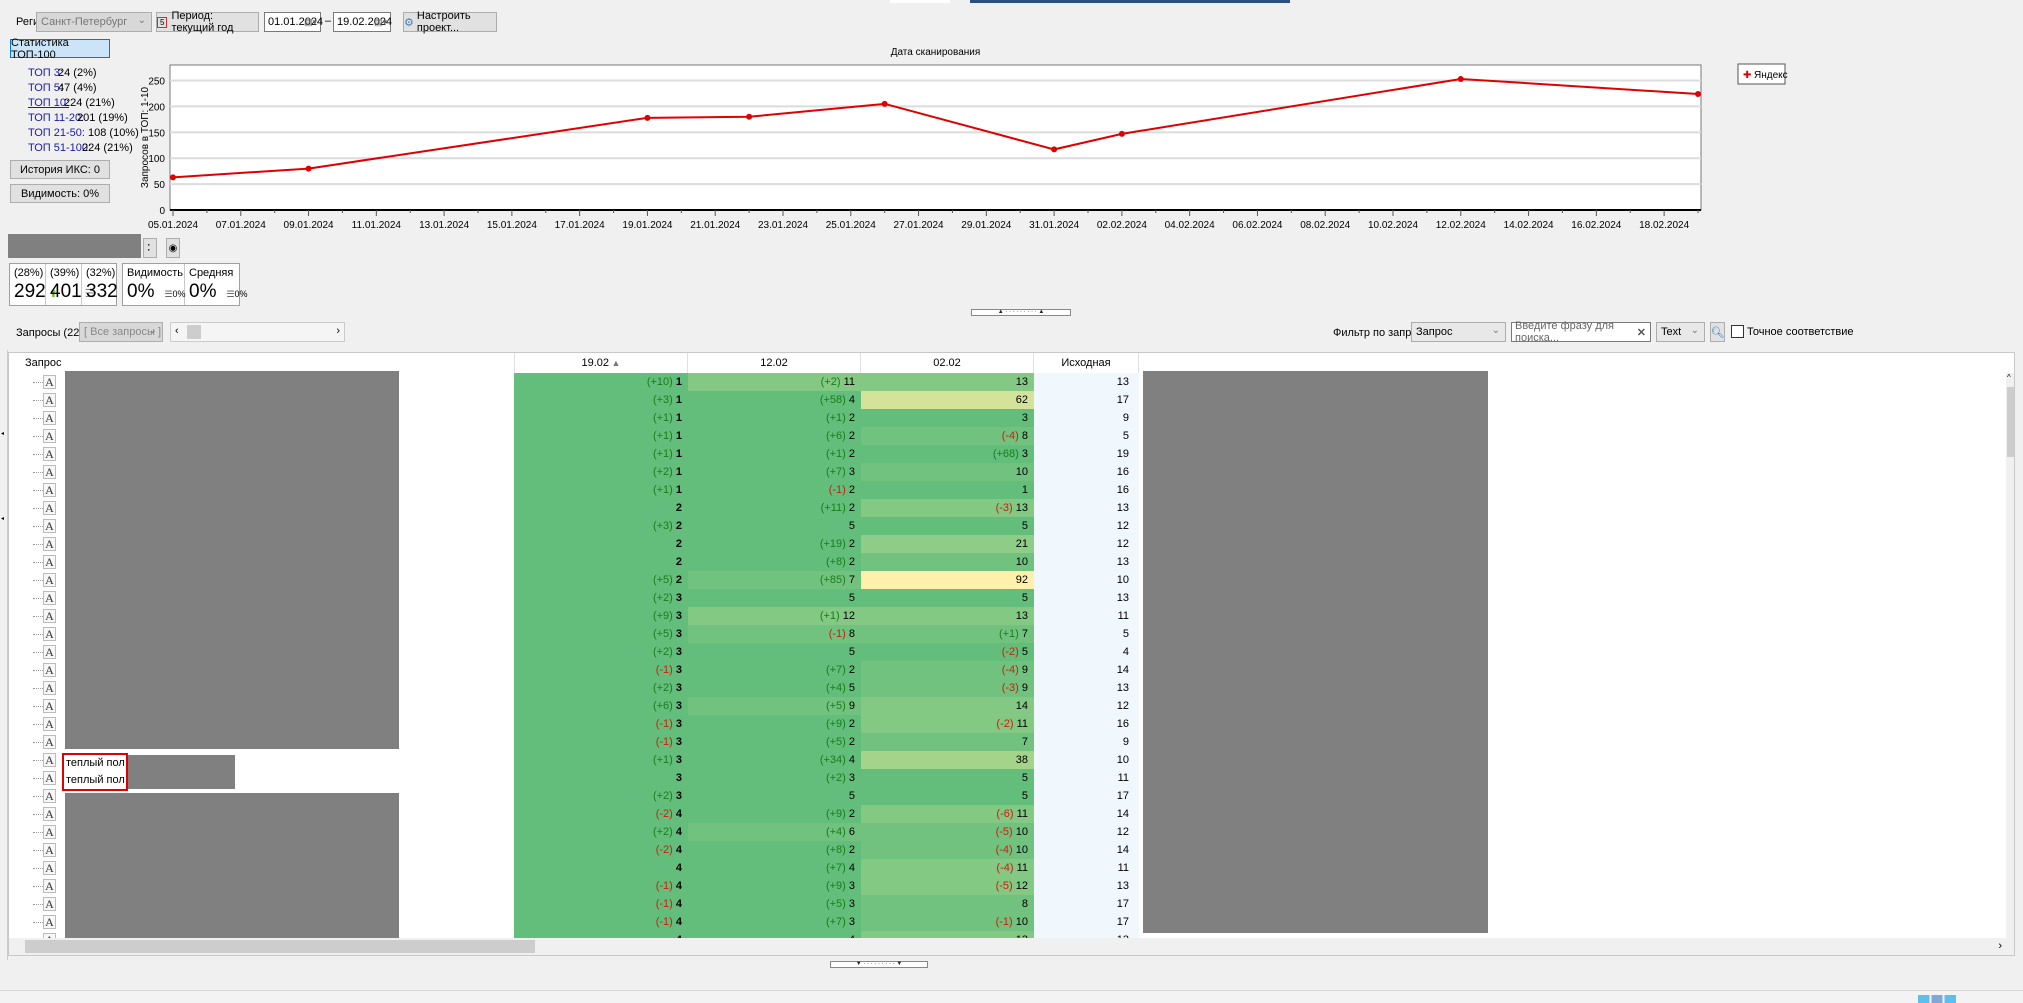  I want to click on position-cell: (+5) 3, so click(774, 904).